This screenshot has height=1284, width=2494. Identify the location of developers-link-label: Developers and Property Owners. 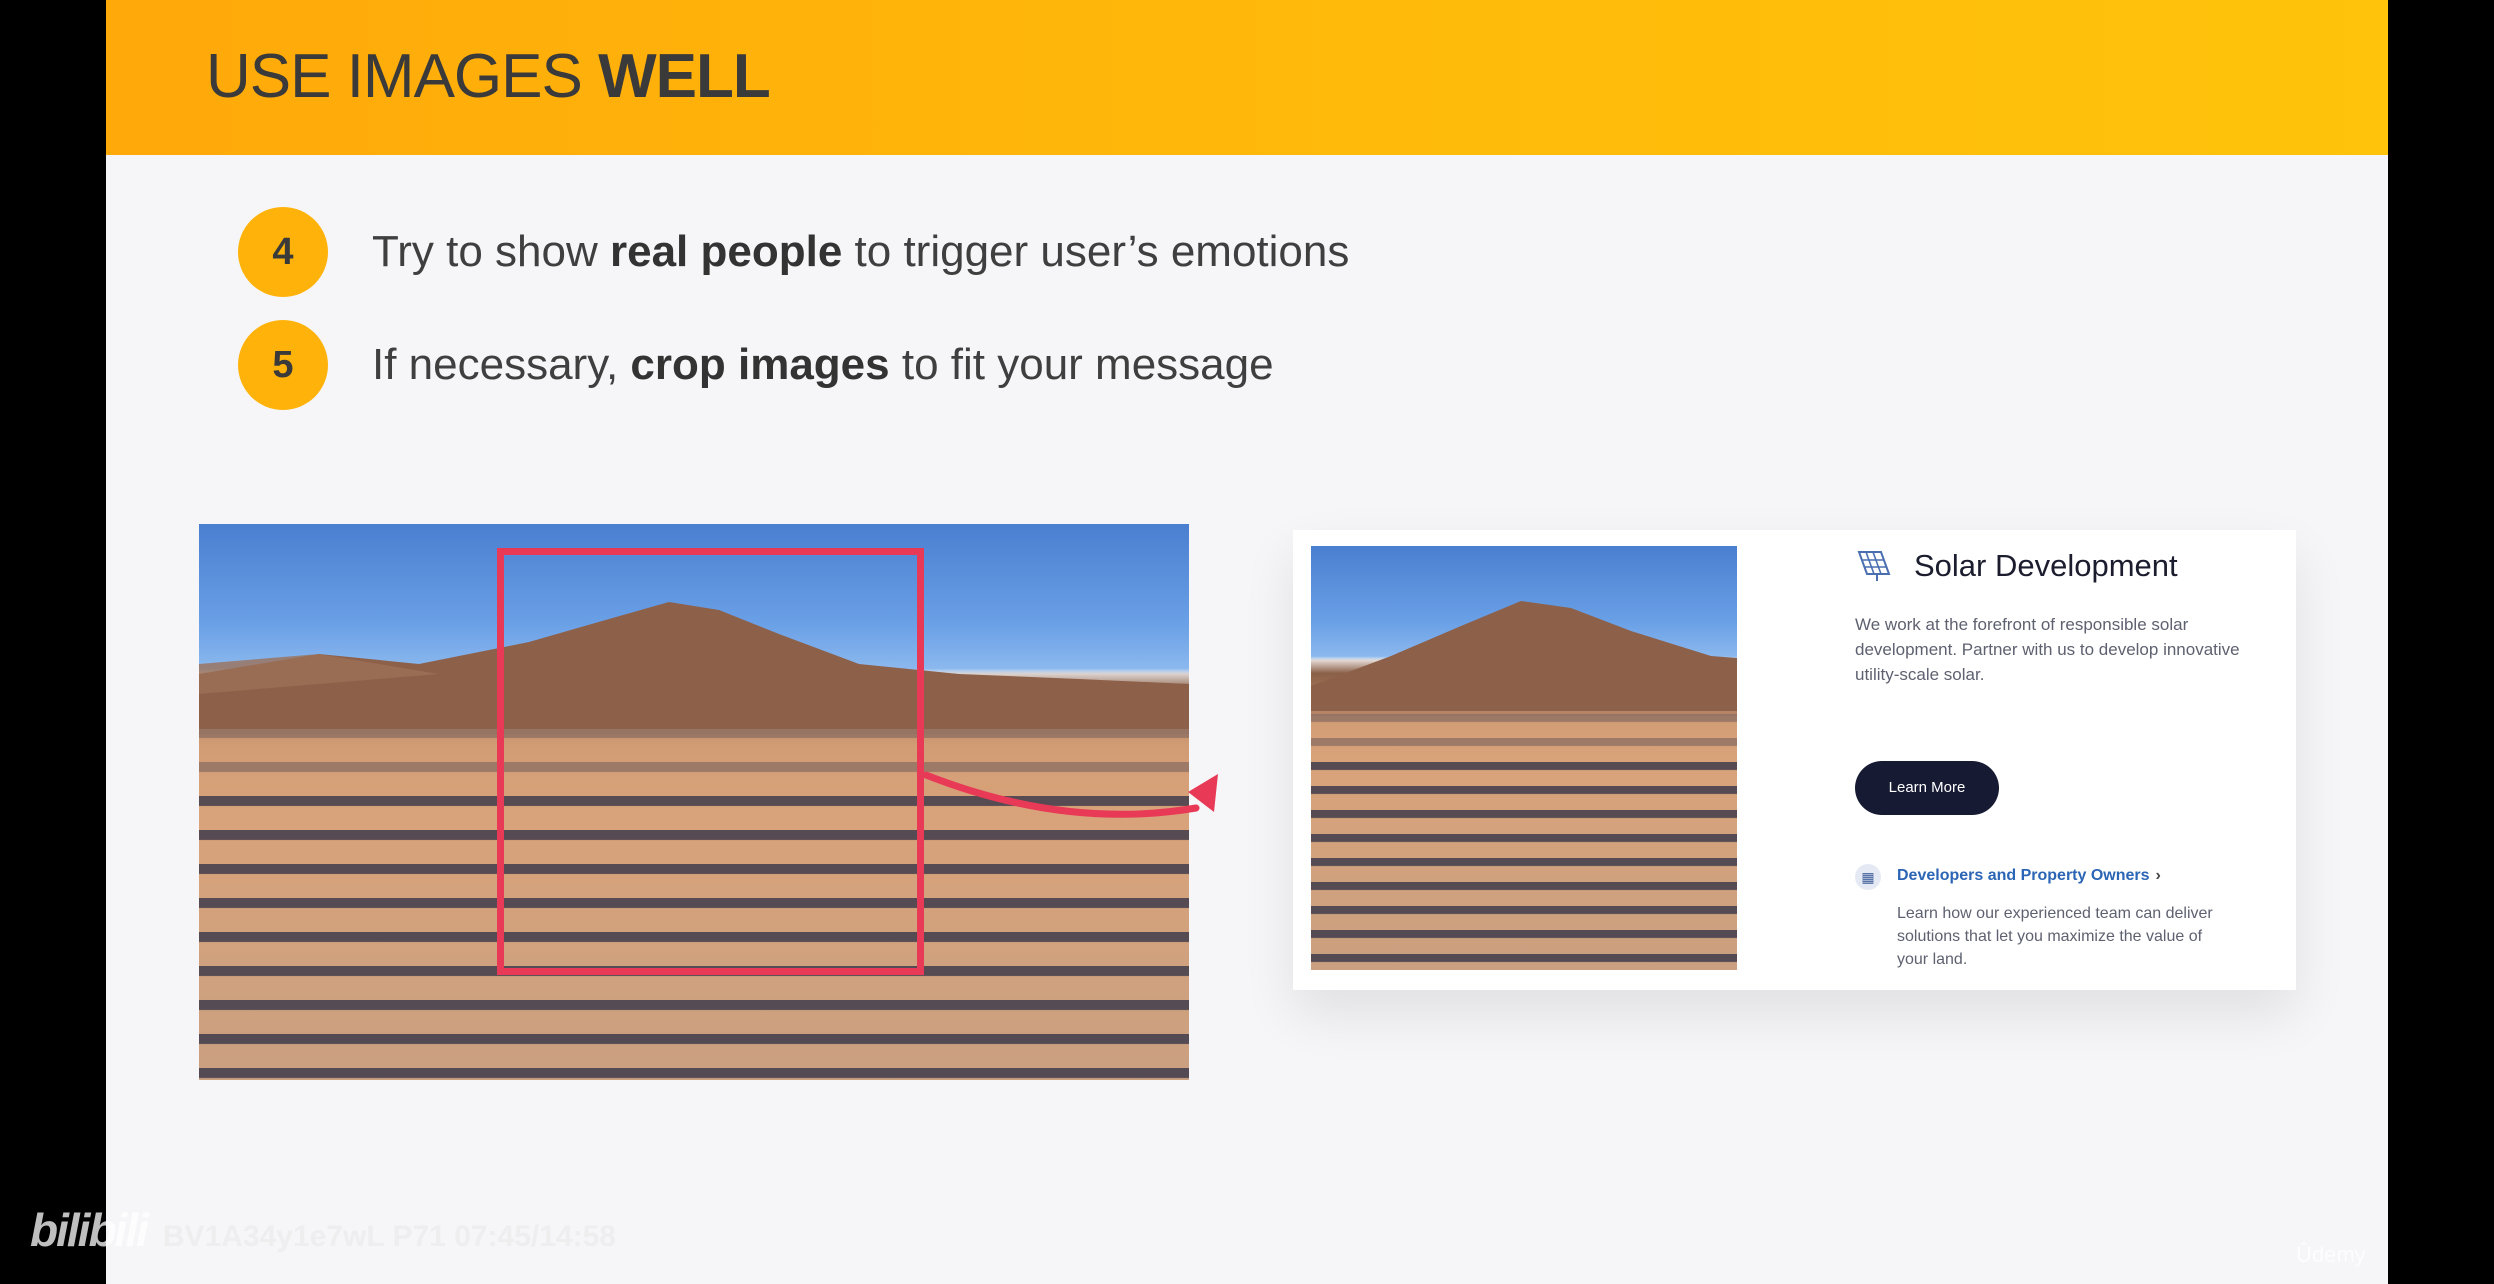
(2023, 875).